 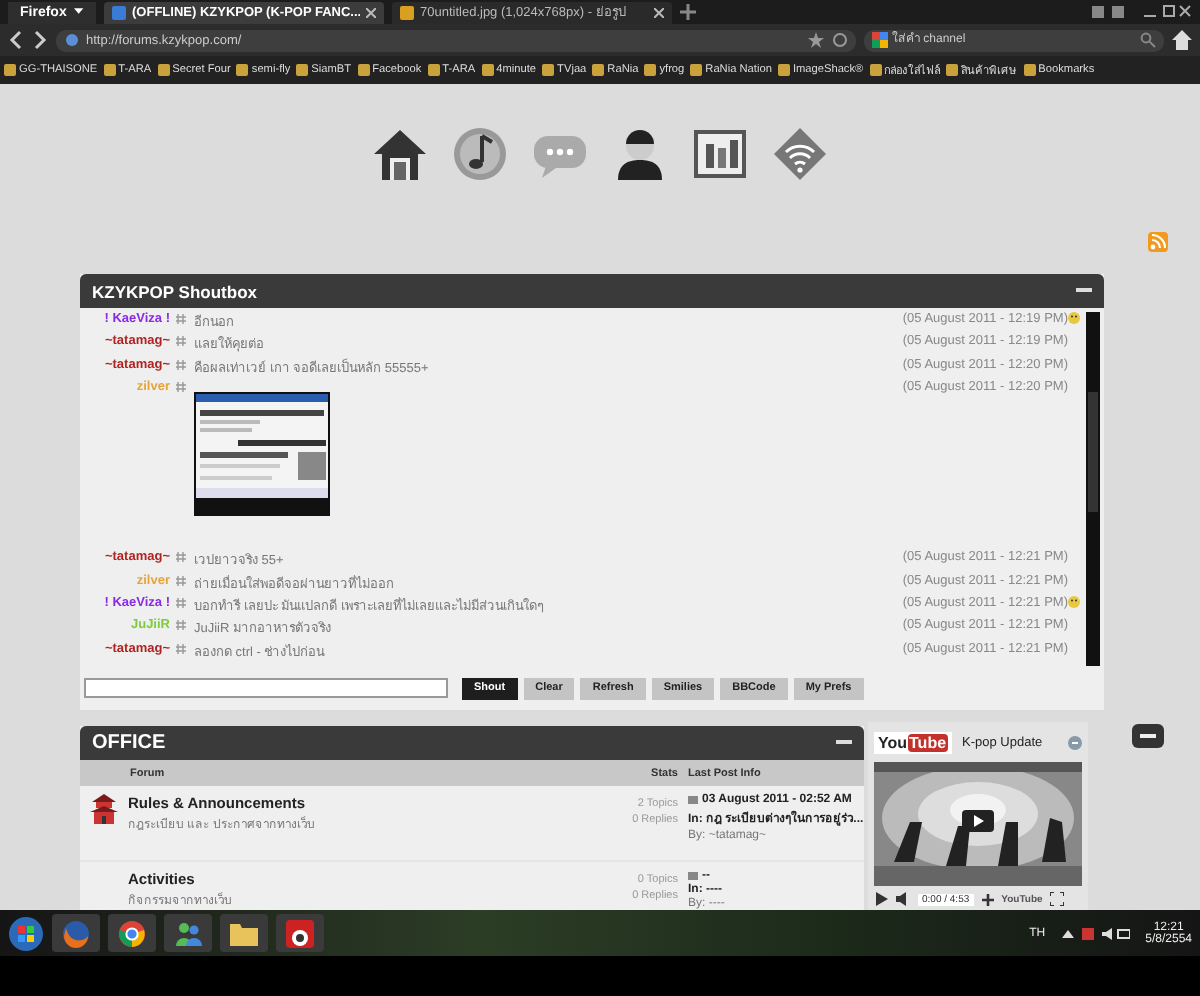 What do you see at coordinates (1142, 12) in the screenshot?
I see `window-controls-icon` at bounding box center [1142, 12].